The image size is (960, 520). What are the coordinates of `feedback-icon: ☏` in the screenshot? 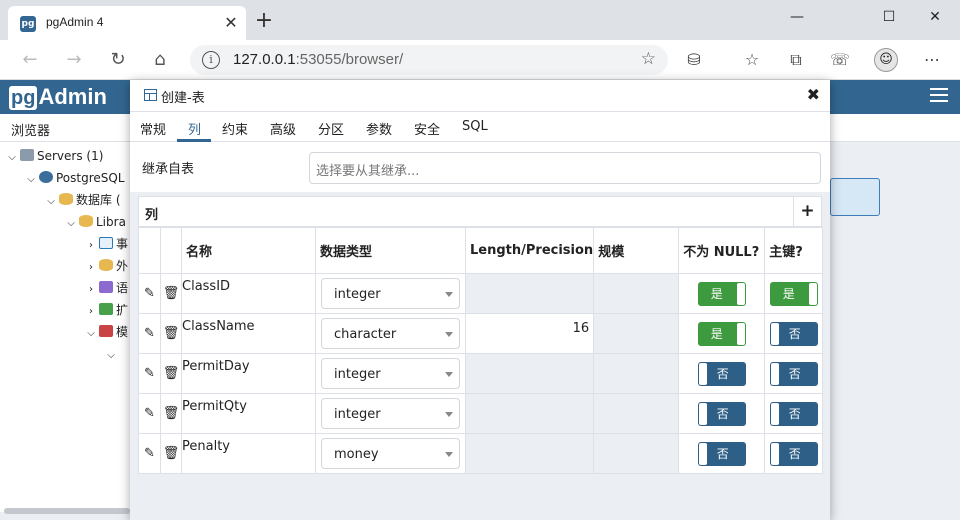 It's located at (840, 60).